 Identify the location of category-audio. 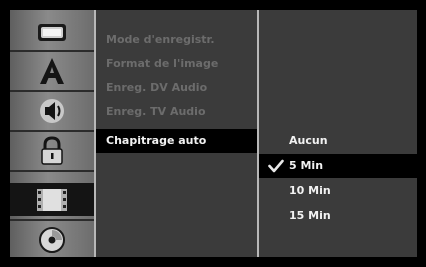
(52, 110).